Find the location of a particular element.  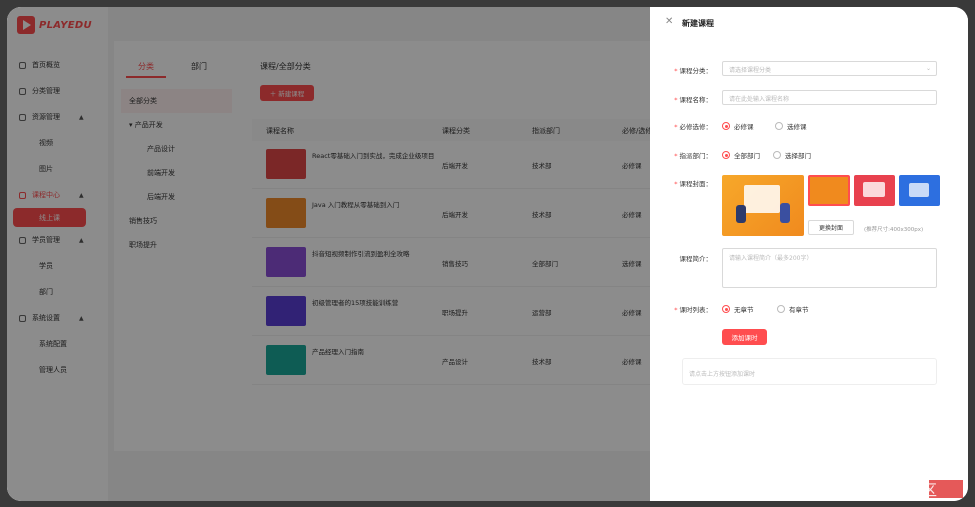

radio-select-department: 选择部门 is located at coordinates (792, 155).